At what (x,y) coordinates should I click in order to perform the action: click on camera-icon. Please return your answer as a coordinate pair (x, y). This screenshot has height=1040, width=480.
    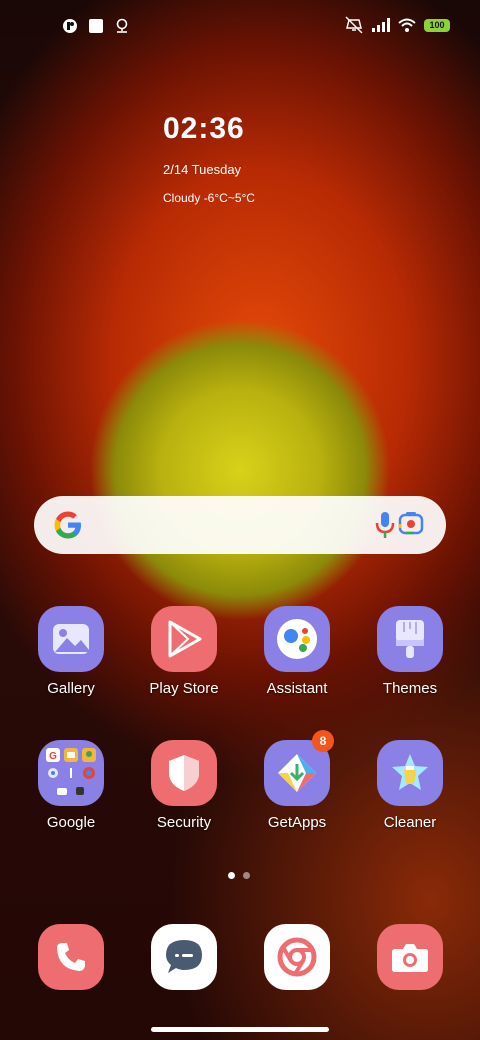
    Looking at the image, I should click on (410, 957).